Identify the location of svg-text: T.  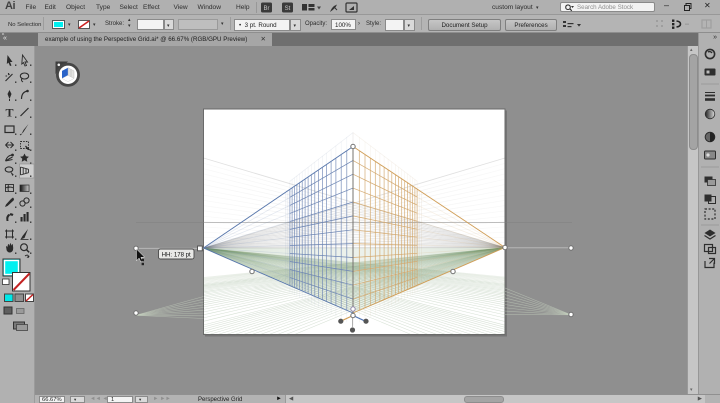
(9, 113).